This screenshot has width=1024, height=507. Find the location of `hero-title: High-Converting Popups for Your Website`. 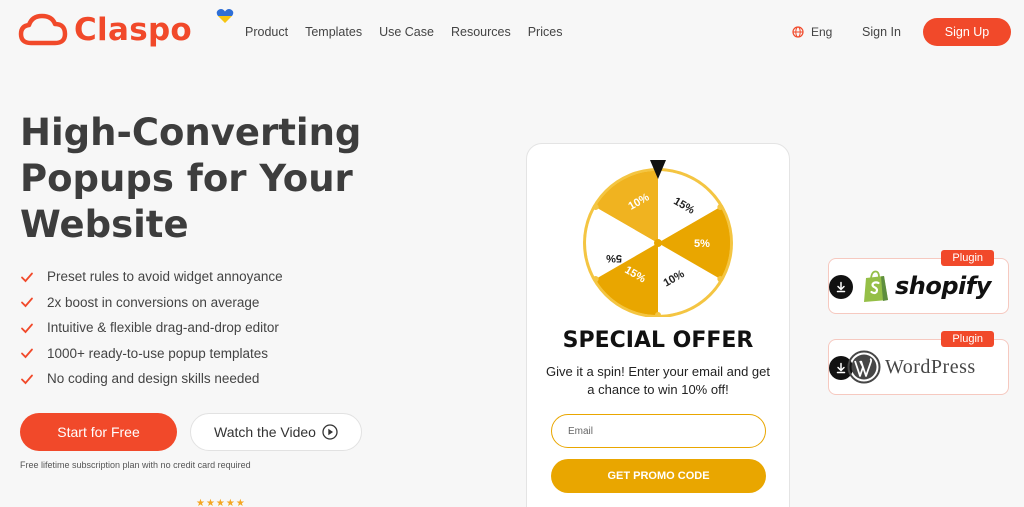

hero-title: High-Converting Popups for Your Website is located at coordinates (191, 178).